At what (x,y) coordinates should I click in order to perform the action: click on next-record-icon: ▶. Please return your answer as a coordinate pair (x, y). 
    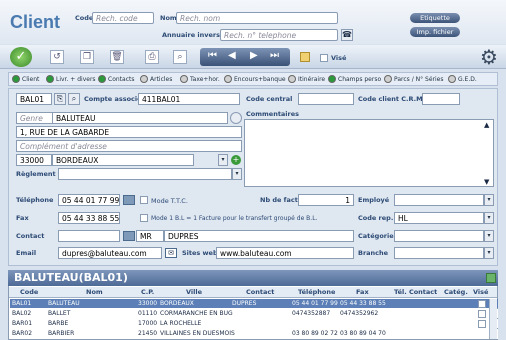
    Looking at the image, I should click on (254, 55).